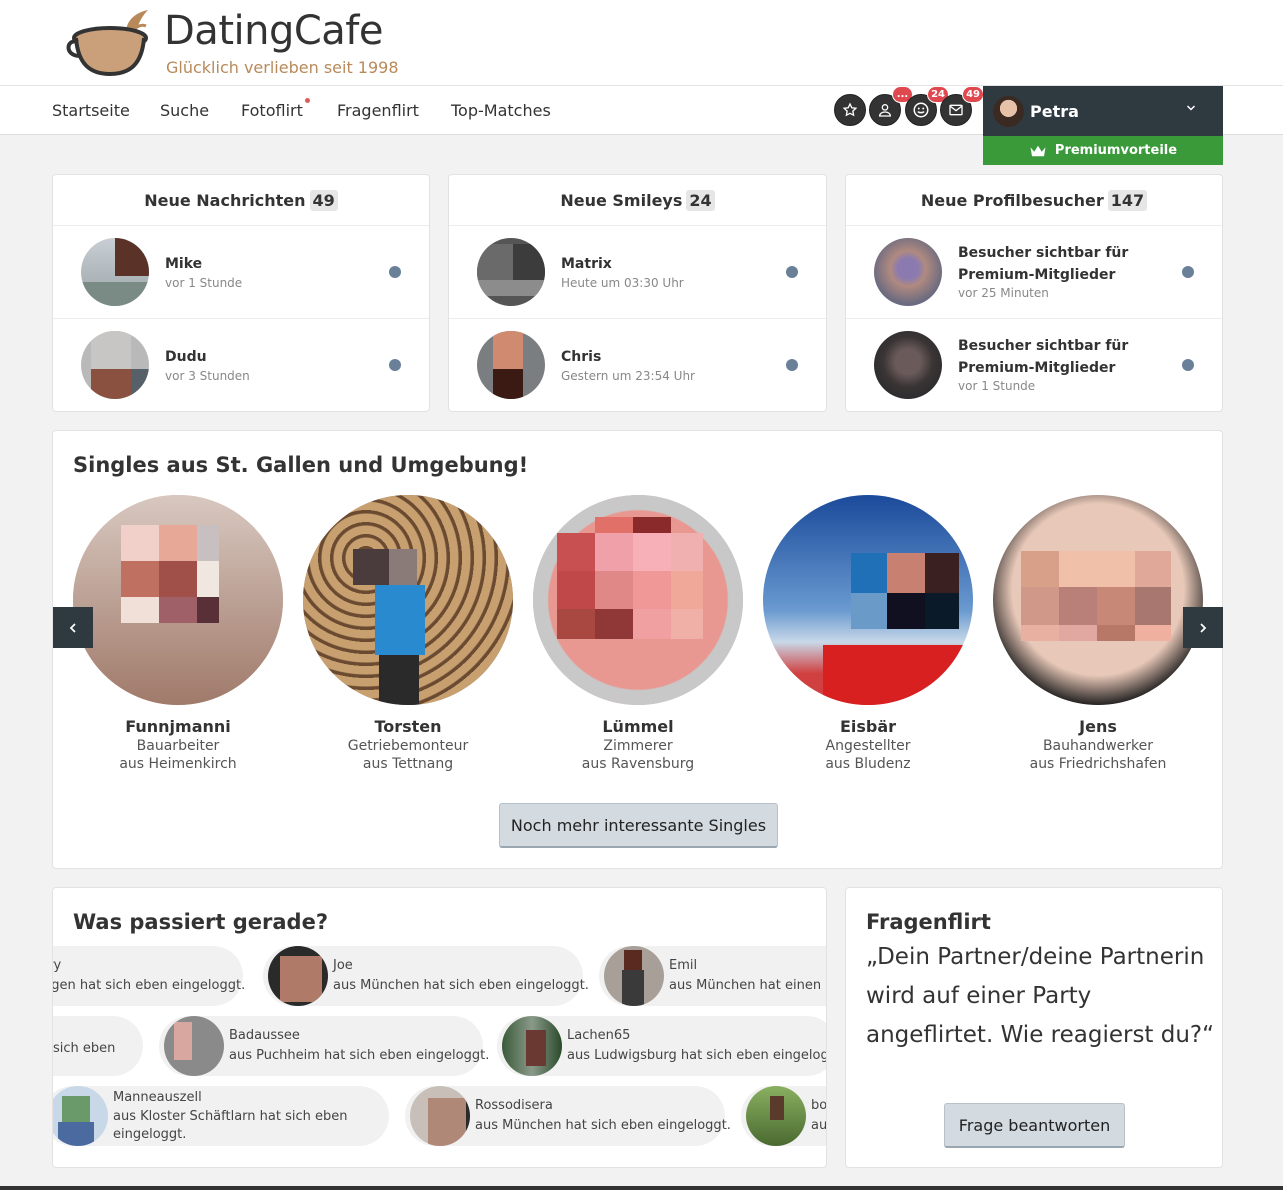 The image size is (1283, 1190). Describe the element at coordinates (868, 726) in the screenshot. I see `single-name: Eisbär` at that location.